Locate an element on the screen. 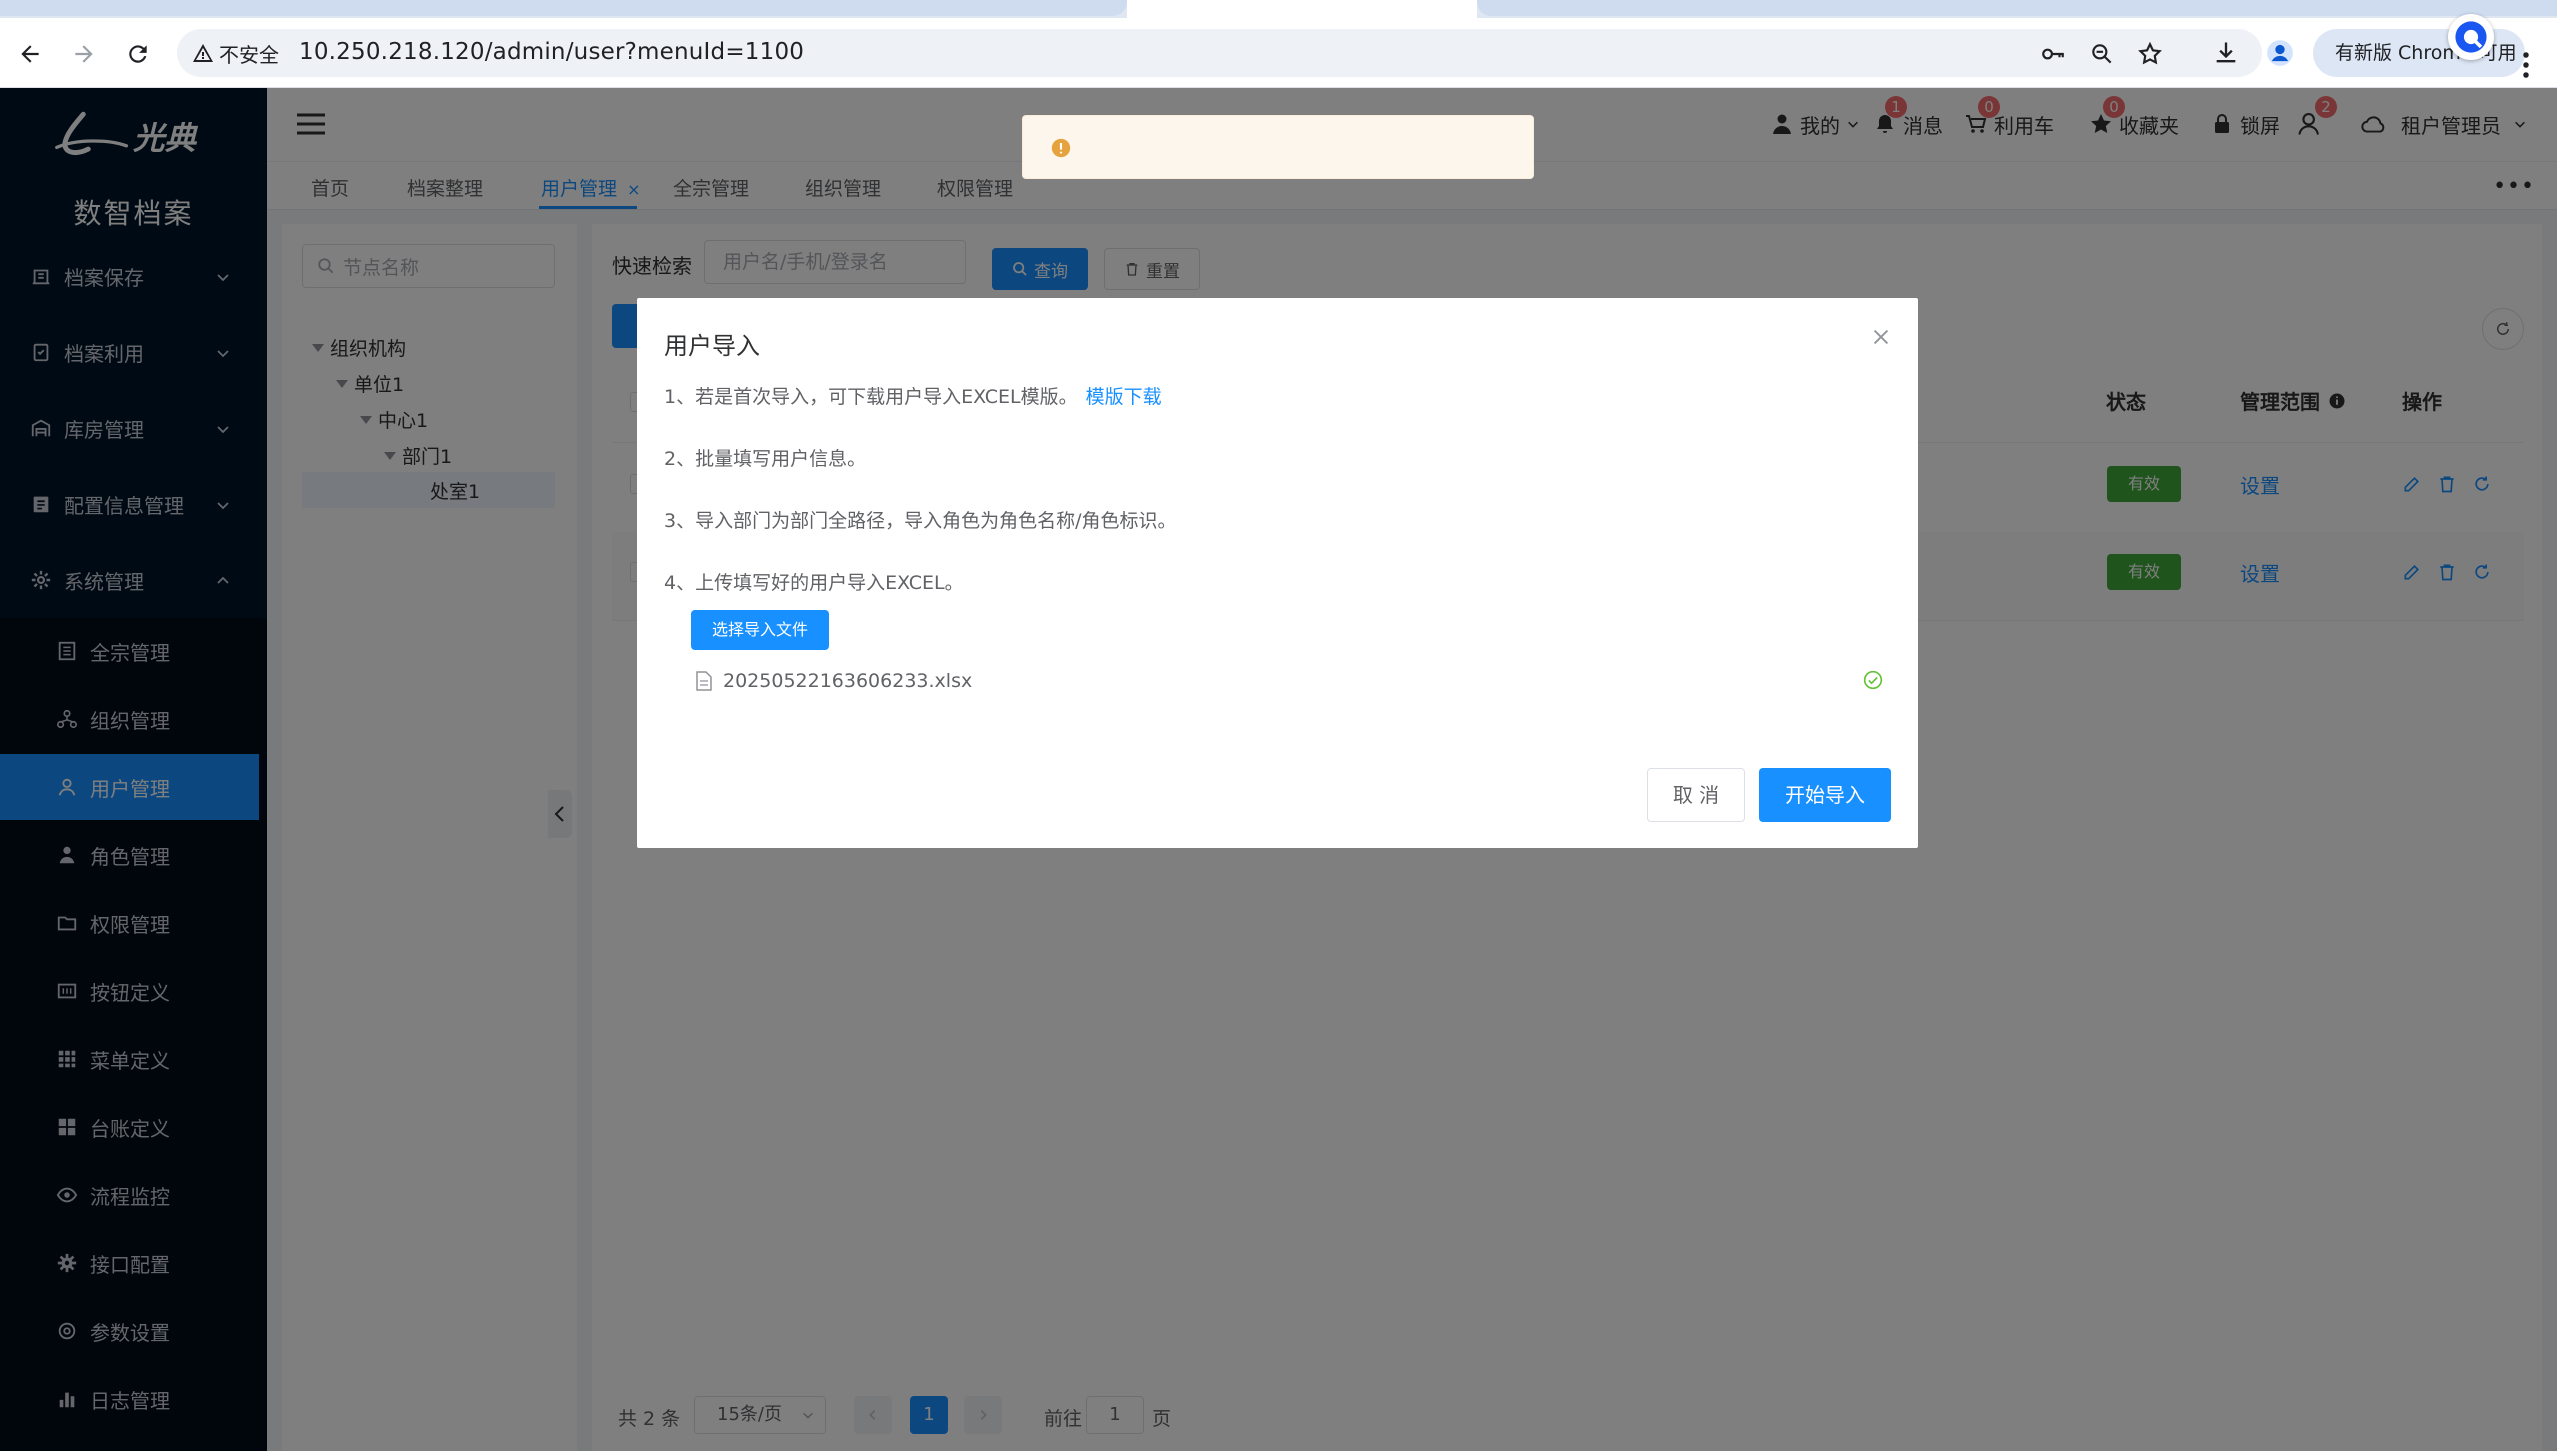  browser-menu-icon is located at coordinates (2526, 65).